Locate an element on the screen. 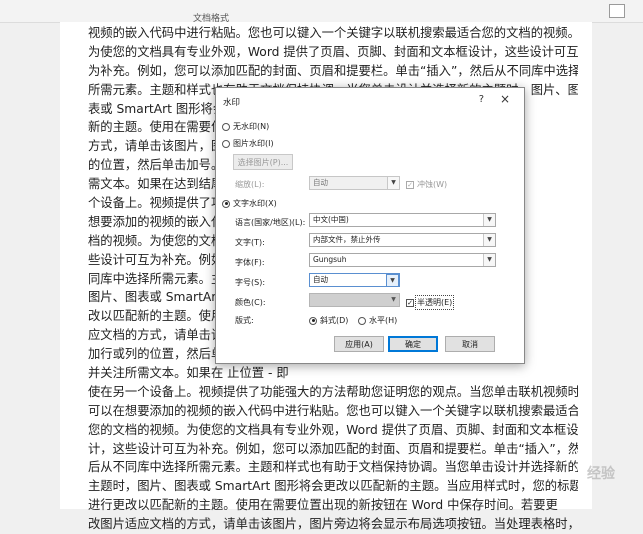  size-label: 字号(S): is located at coordinates (250, 282).